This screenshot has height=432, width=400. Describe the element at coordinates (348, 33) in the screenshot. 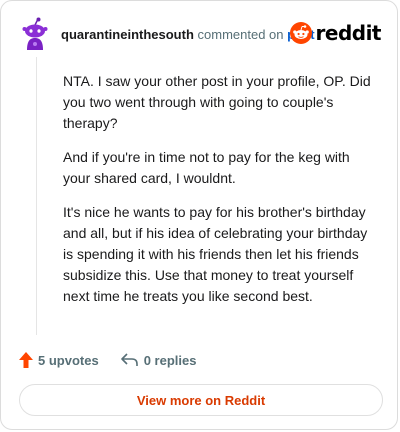

I see `reddit-wordmark: reddit` at that location.